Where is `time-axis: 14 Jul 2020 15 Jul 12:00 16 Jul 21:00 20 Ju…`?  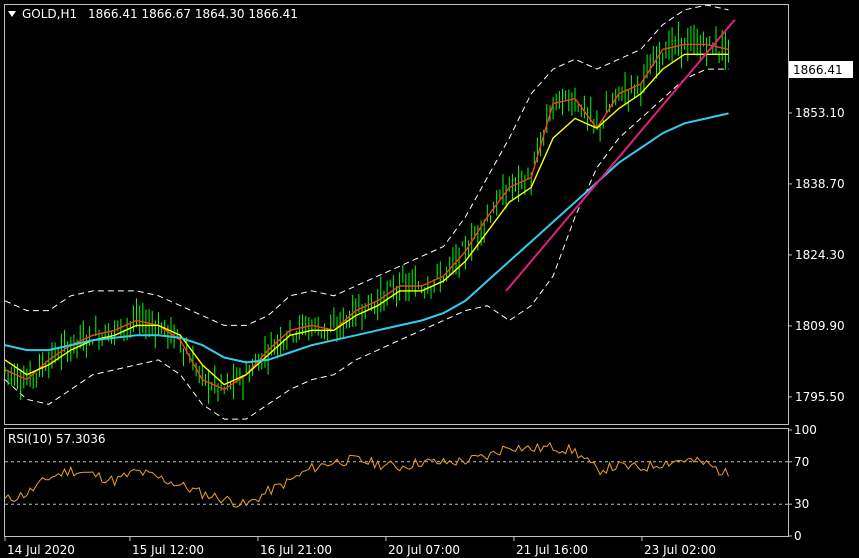 time-axis: 14 Jul 2020 15 Jul 12:00 16 Jul 21:00 20 Ju… is located at coordinates (360, 546).